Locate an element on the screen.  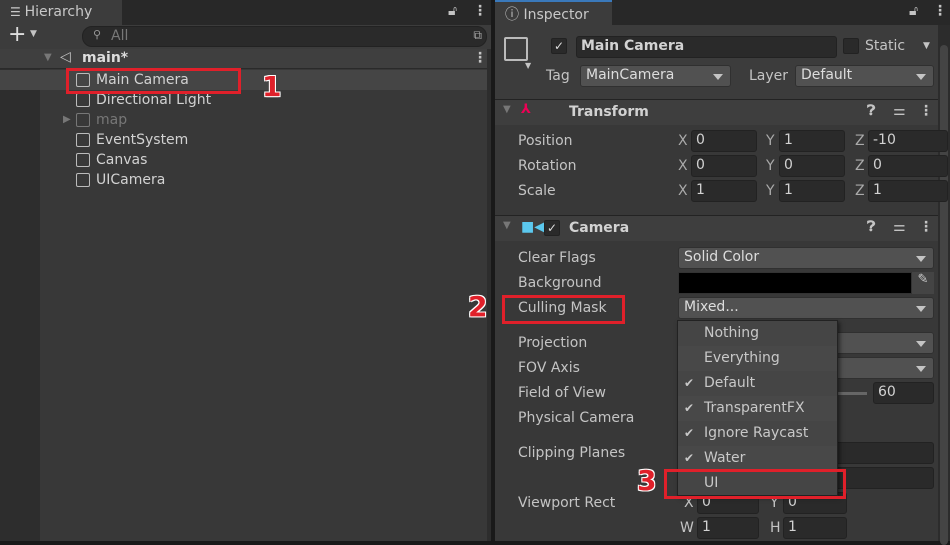
menu-item: Nothing is located at coordinates (757, 333).